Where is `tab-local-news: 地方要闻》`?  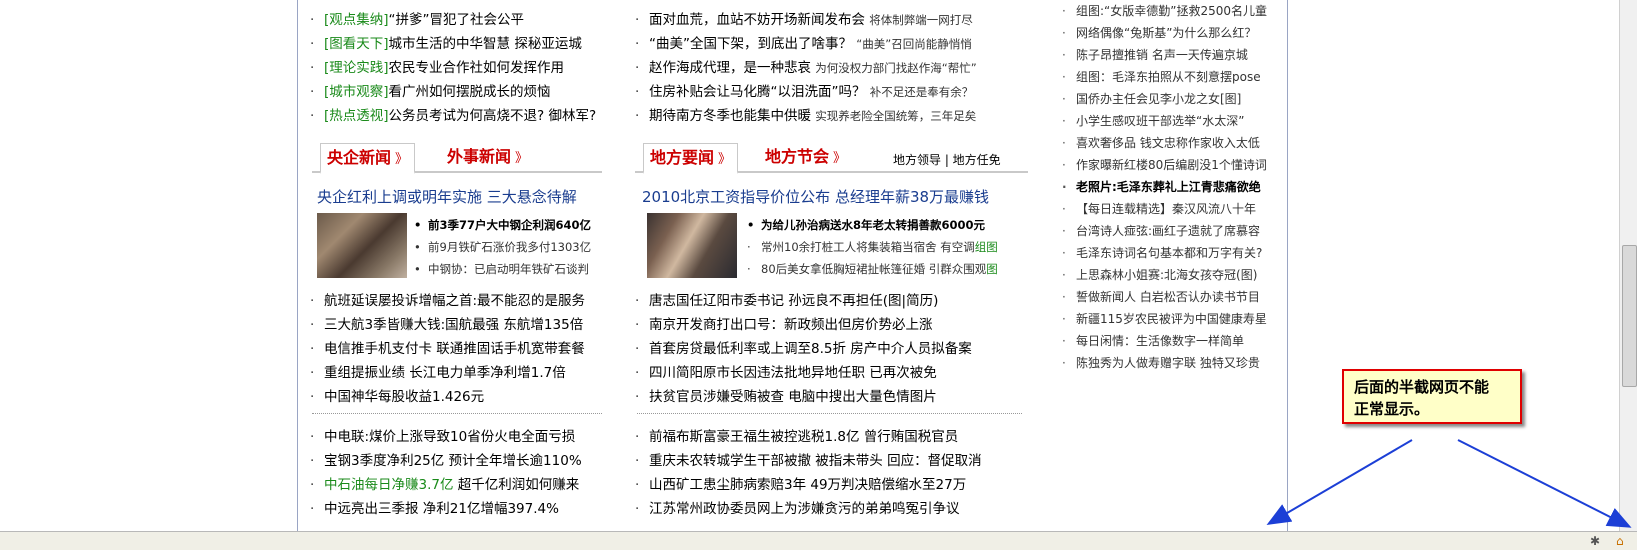 tab-local-news: 地方要闻》 is located at coordinates (691, 158).